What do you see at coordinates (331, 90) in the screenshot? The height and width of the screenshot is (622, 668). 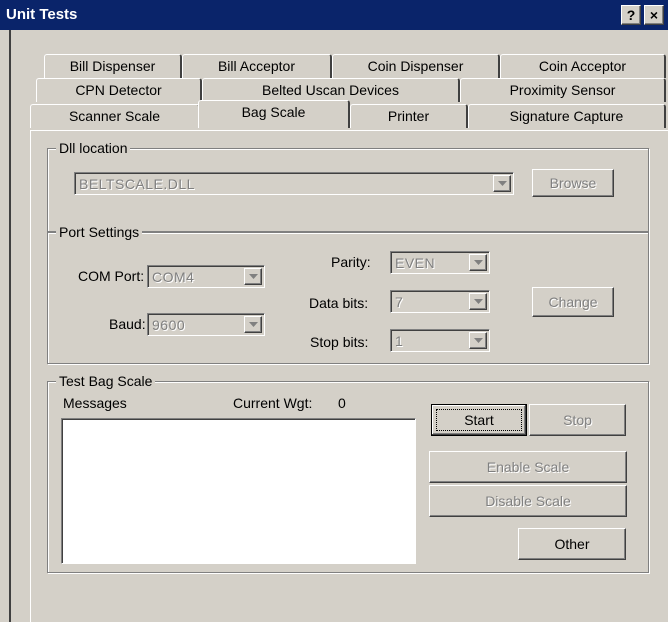 I see `tab-belted-uscan-devices: Belted Uscan Devices` at bounding box center [331, 90].